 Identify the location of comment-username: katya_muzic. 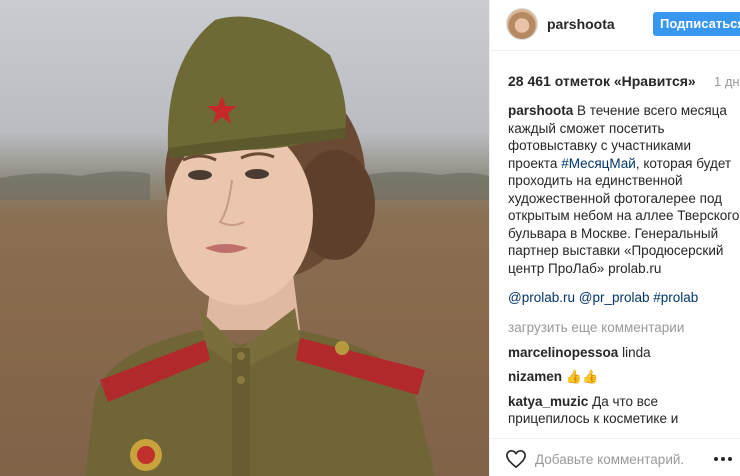
(548, 401).